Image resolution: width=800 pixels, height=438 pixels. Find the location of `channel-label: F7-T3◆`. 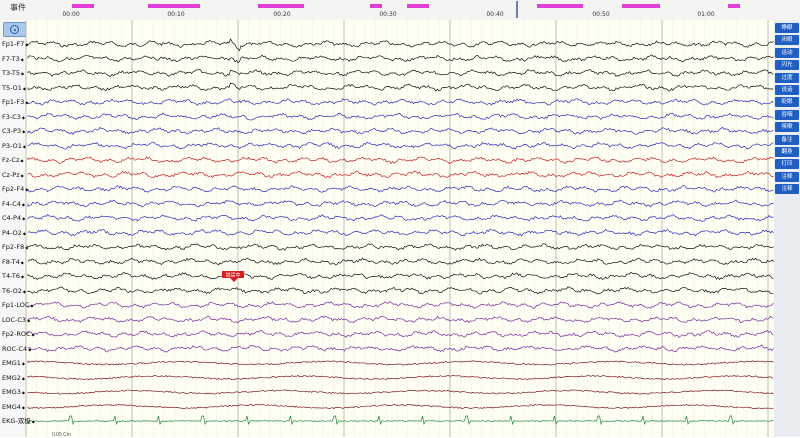

channel-label: F7-T3◆ is located at coordinates (13, 59).